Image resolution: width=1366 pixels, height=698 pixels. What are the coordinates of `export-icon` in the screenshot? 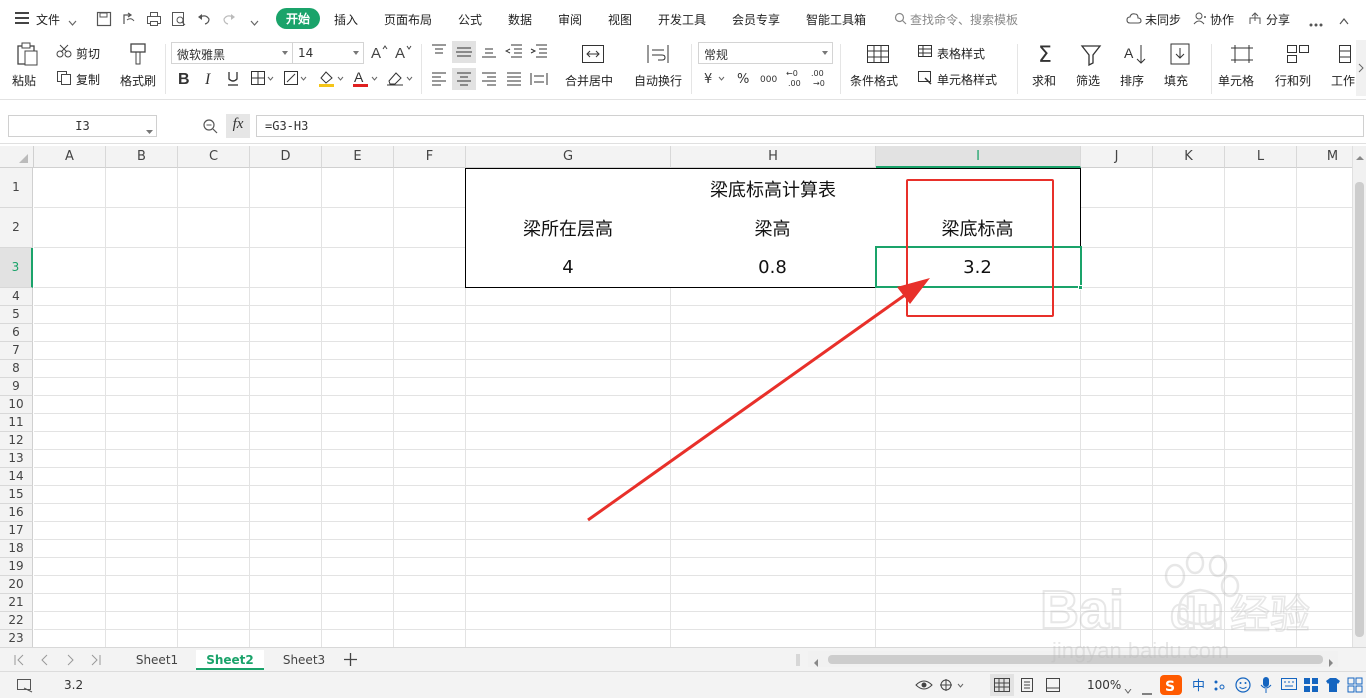 It's located at (129, 20).